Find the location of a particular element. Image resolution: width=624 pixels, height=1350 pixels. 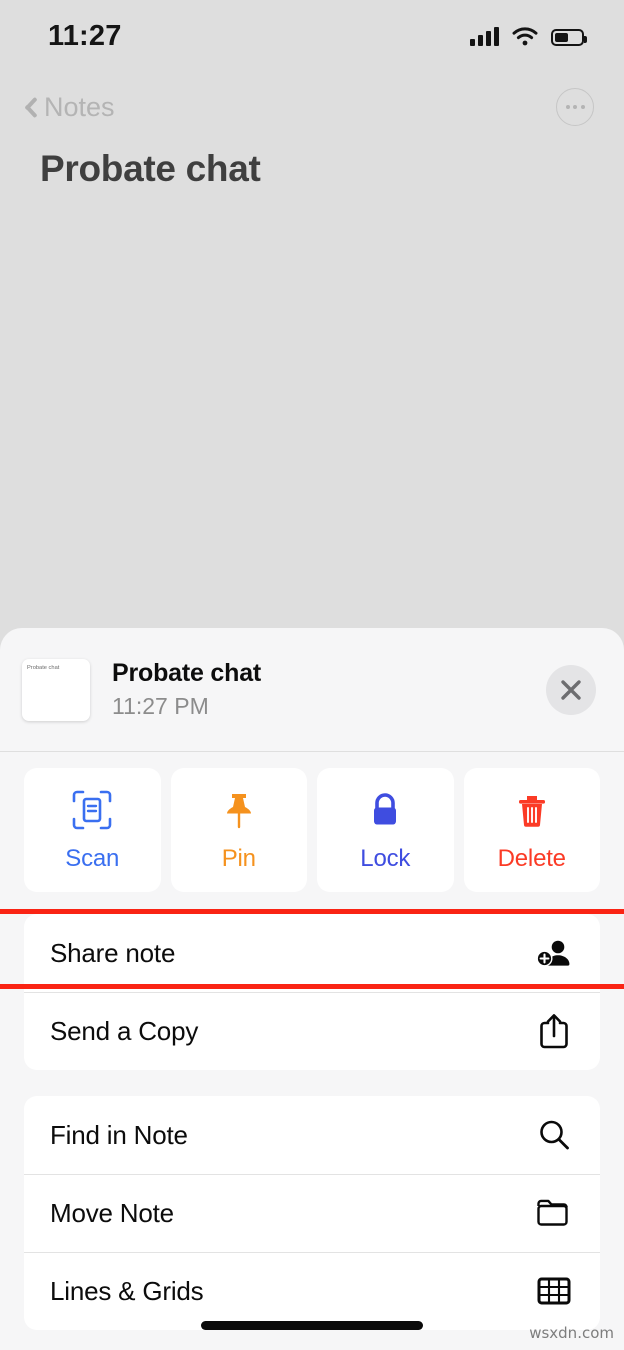

tile-lock: Lock is located at coordinates (385, 830).